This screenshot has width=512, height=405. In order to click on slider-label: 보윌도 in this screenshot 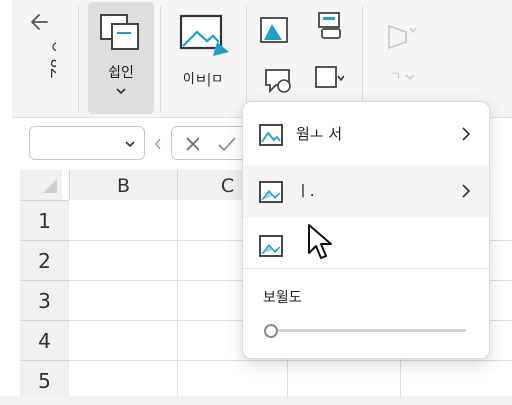, I will do `click(282, 298)`.